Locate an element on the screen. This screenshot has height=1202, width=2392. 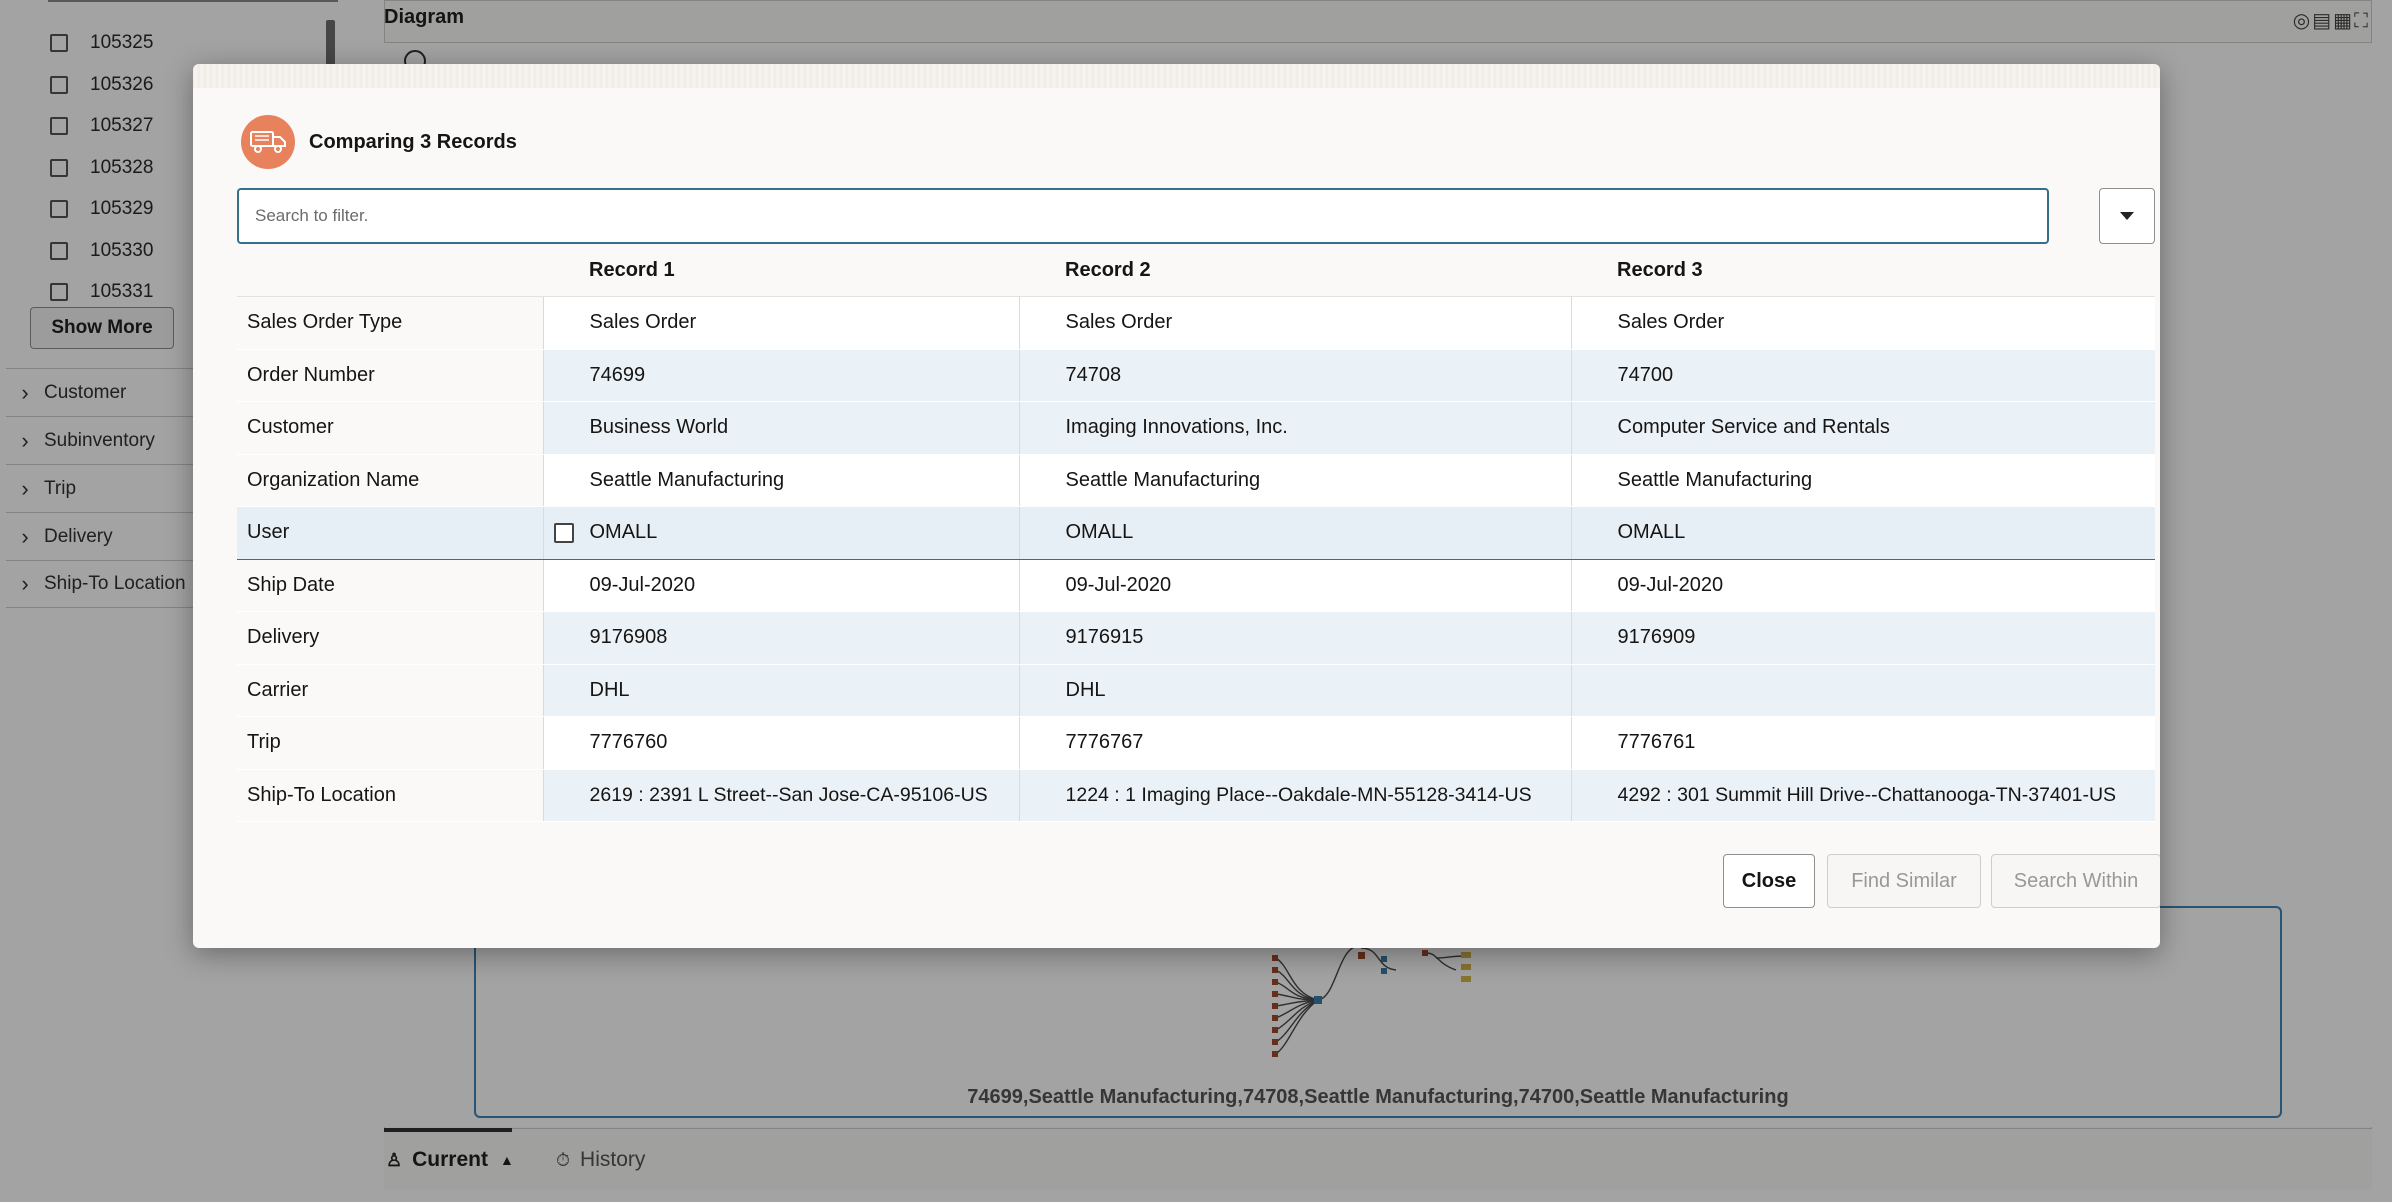
table-cell: 9176915 is located at coordinates (1295, 638).